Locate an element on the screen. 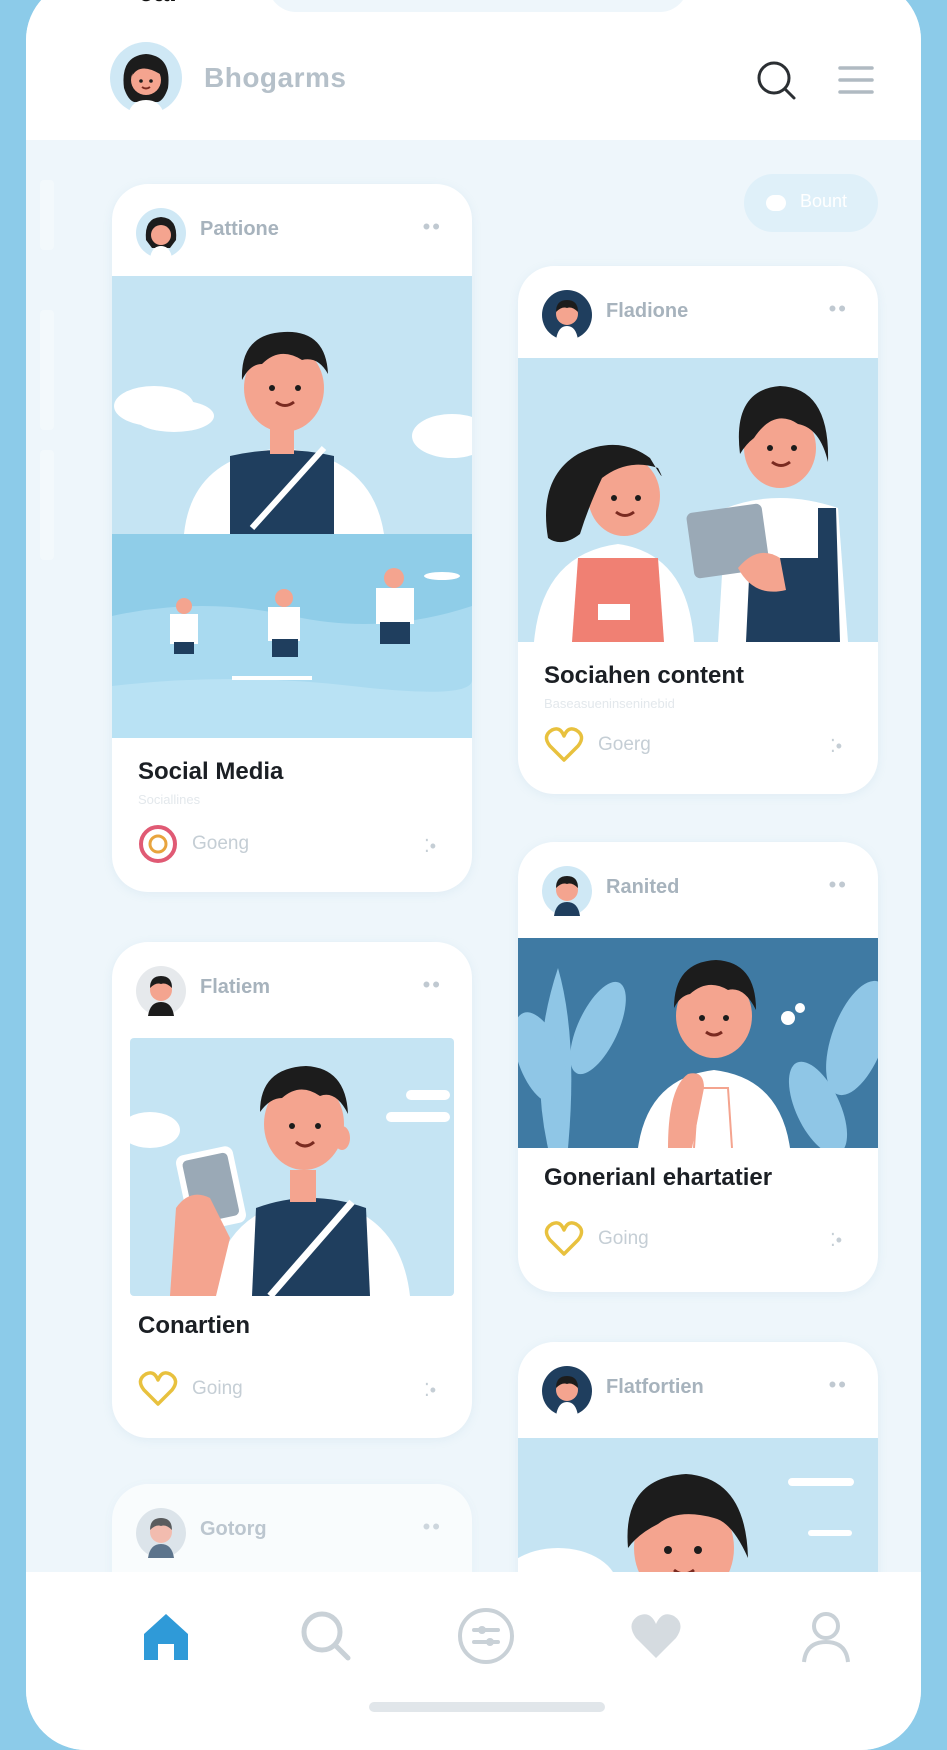 The width and height of the screenshot is (947, 1750). status-bar: 6al is located at coordinates (473, 10).